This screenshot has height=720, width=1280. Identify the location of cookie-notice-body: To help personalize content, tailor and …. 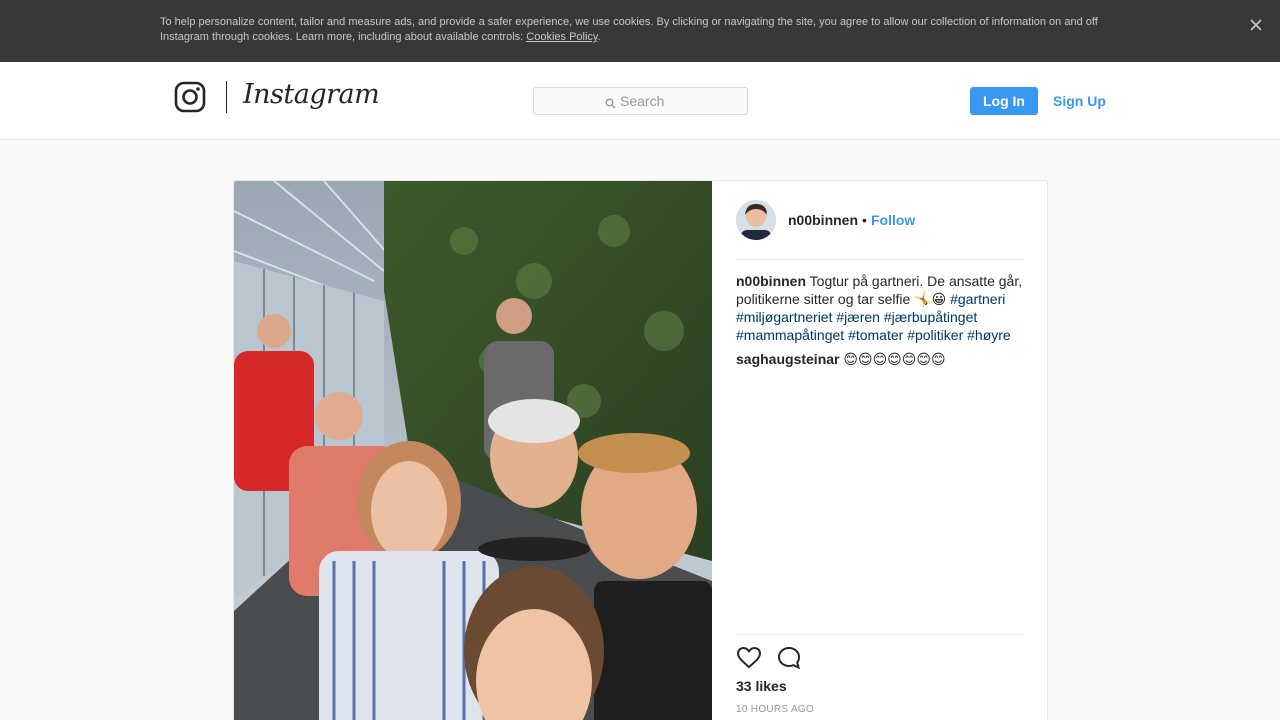
(629, 29).